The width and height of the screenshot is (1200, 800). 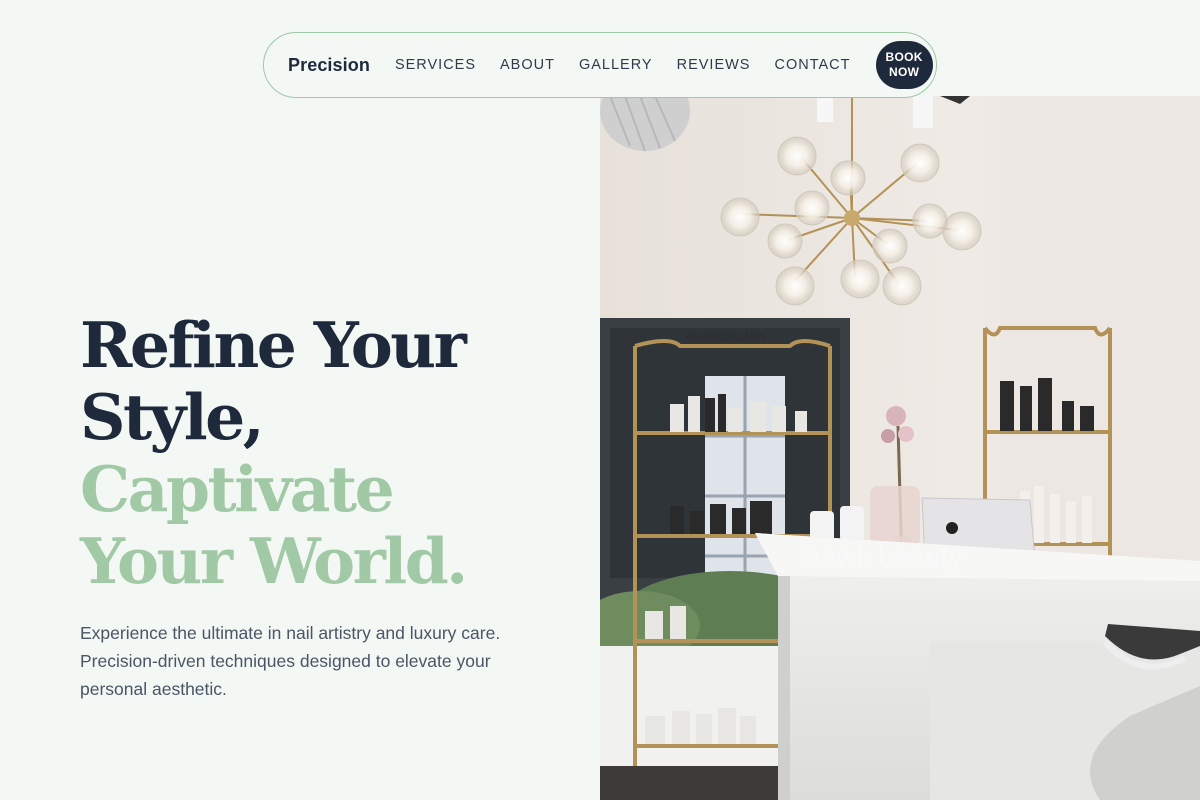 What do you see at coordinates (616, 65) in the screenshot?
I see `nav-link-gallery: GALLERY` at bounding box center [616, 65].